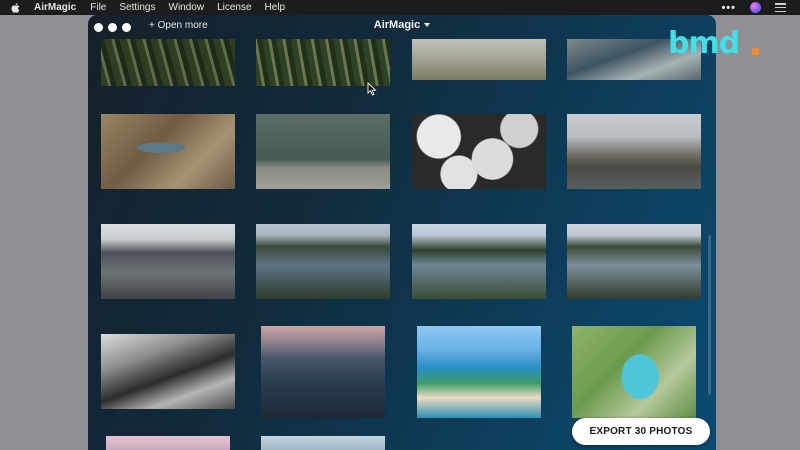  Describe the element at coordinates (755, 51) in the screenshot. I see `watermark-accent` at that location.